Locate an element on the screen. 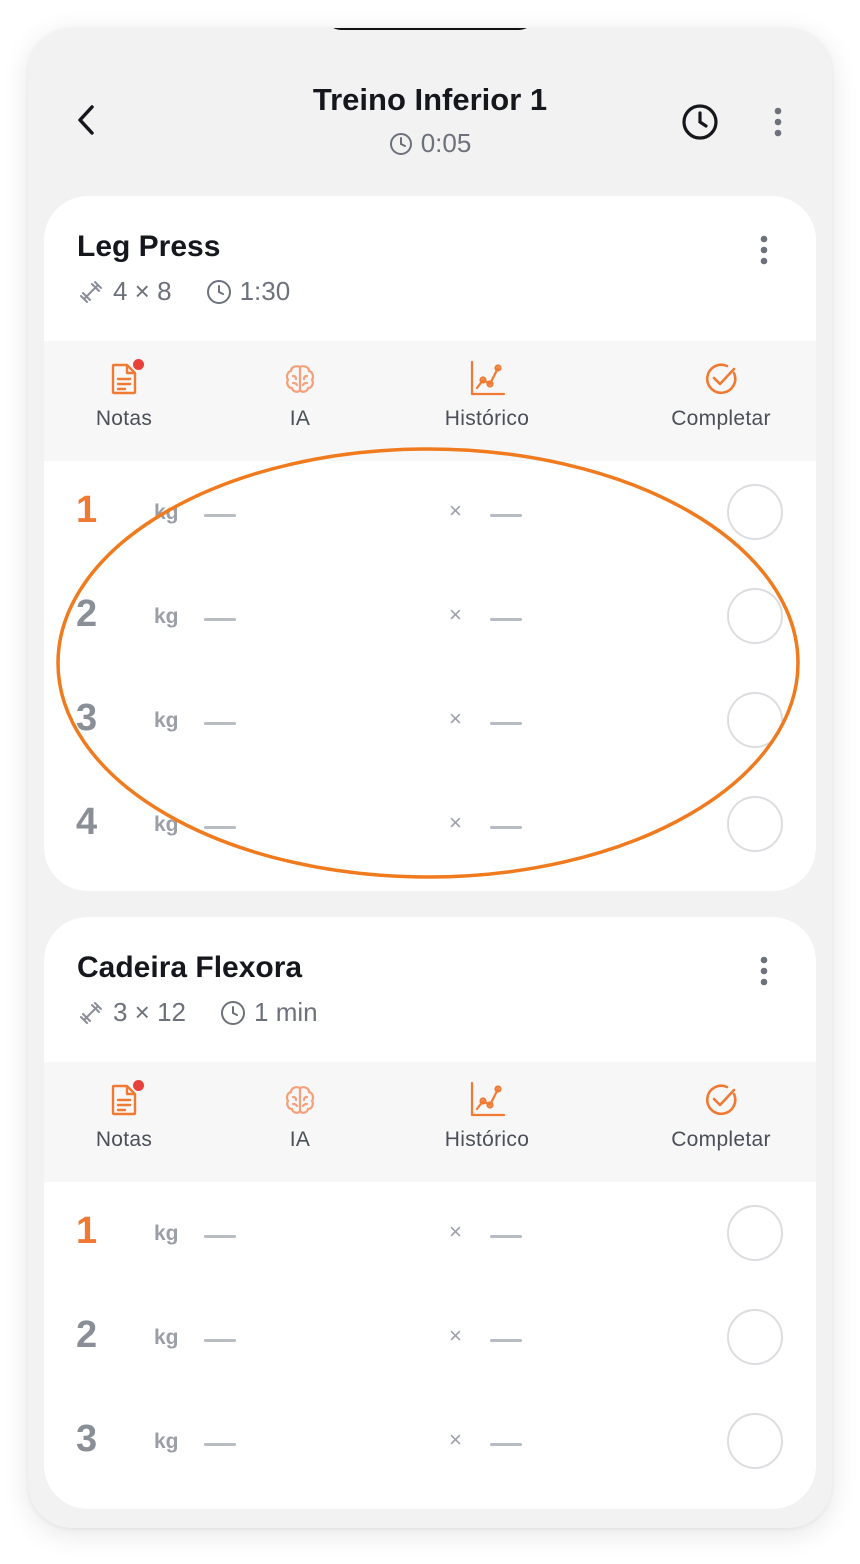  rest-time: 1:30 is located at coordinates (265, 291).